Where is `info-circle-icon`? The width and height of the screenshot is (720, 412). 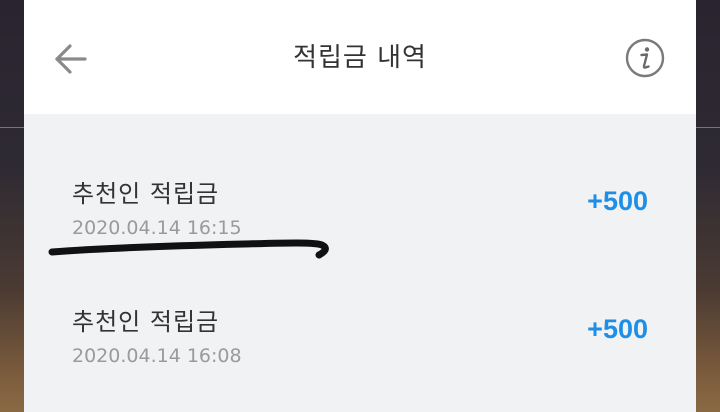 info-circle-icon is located at coordinates (645, 58).